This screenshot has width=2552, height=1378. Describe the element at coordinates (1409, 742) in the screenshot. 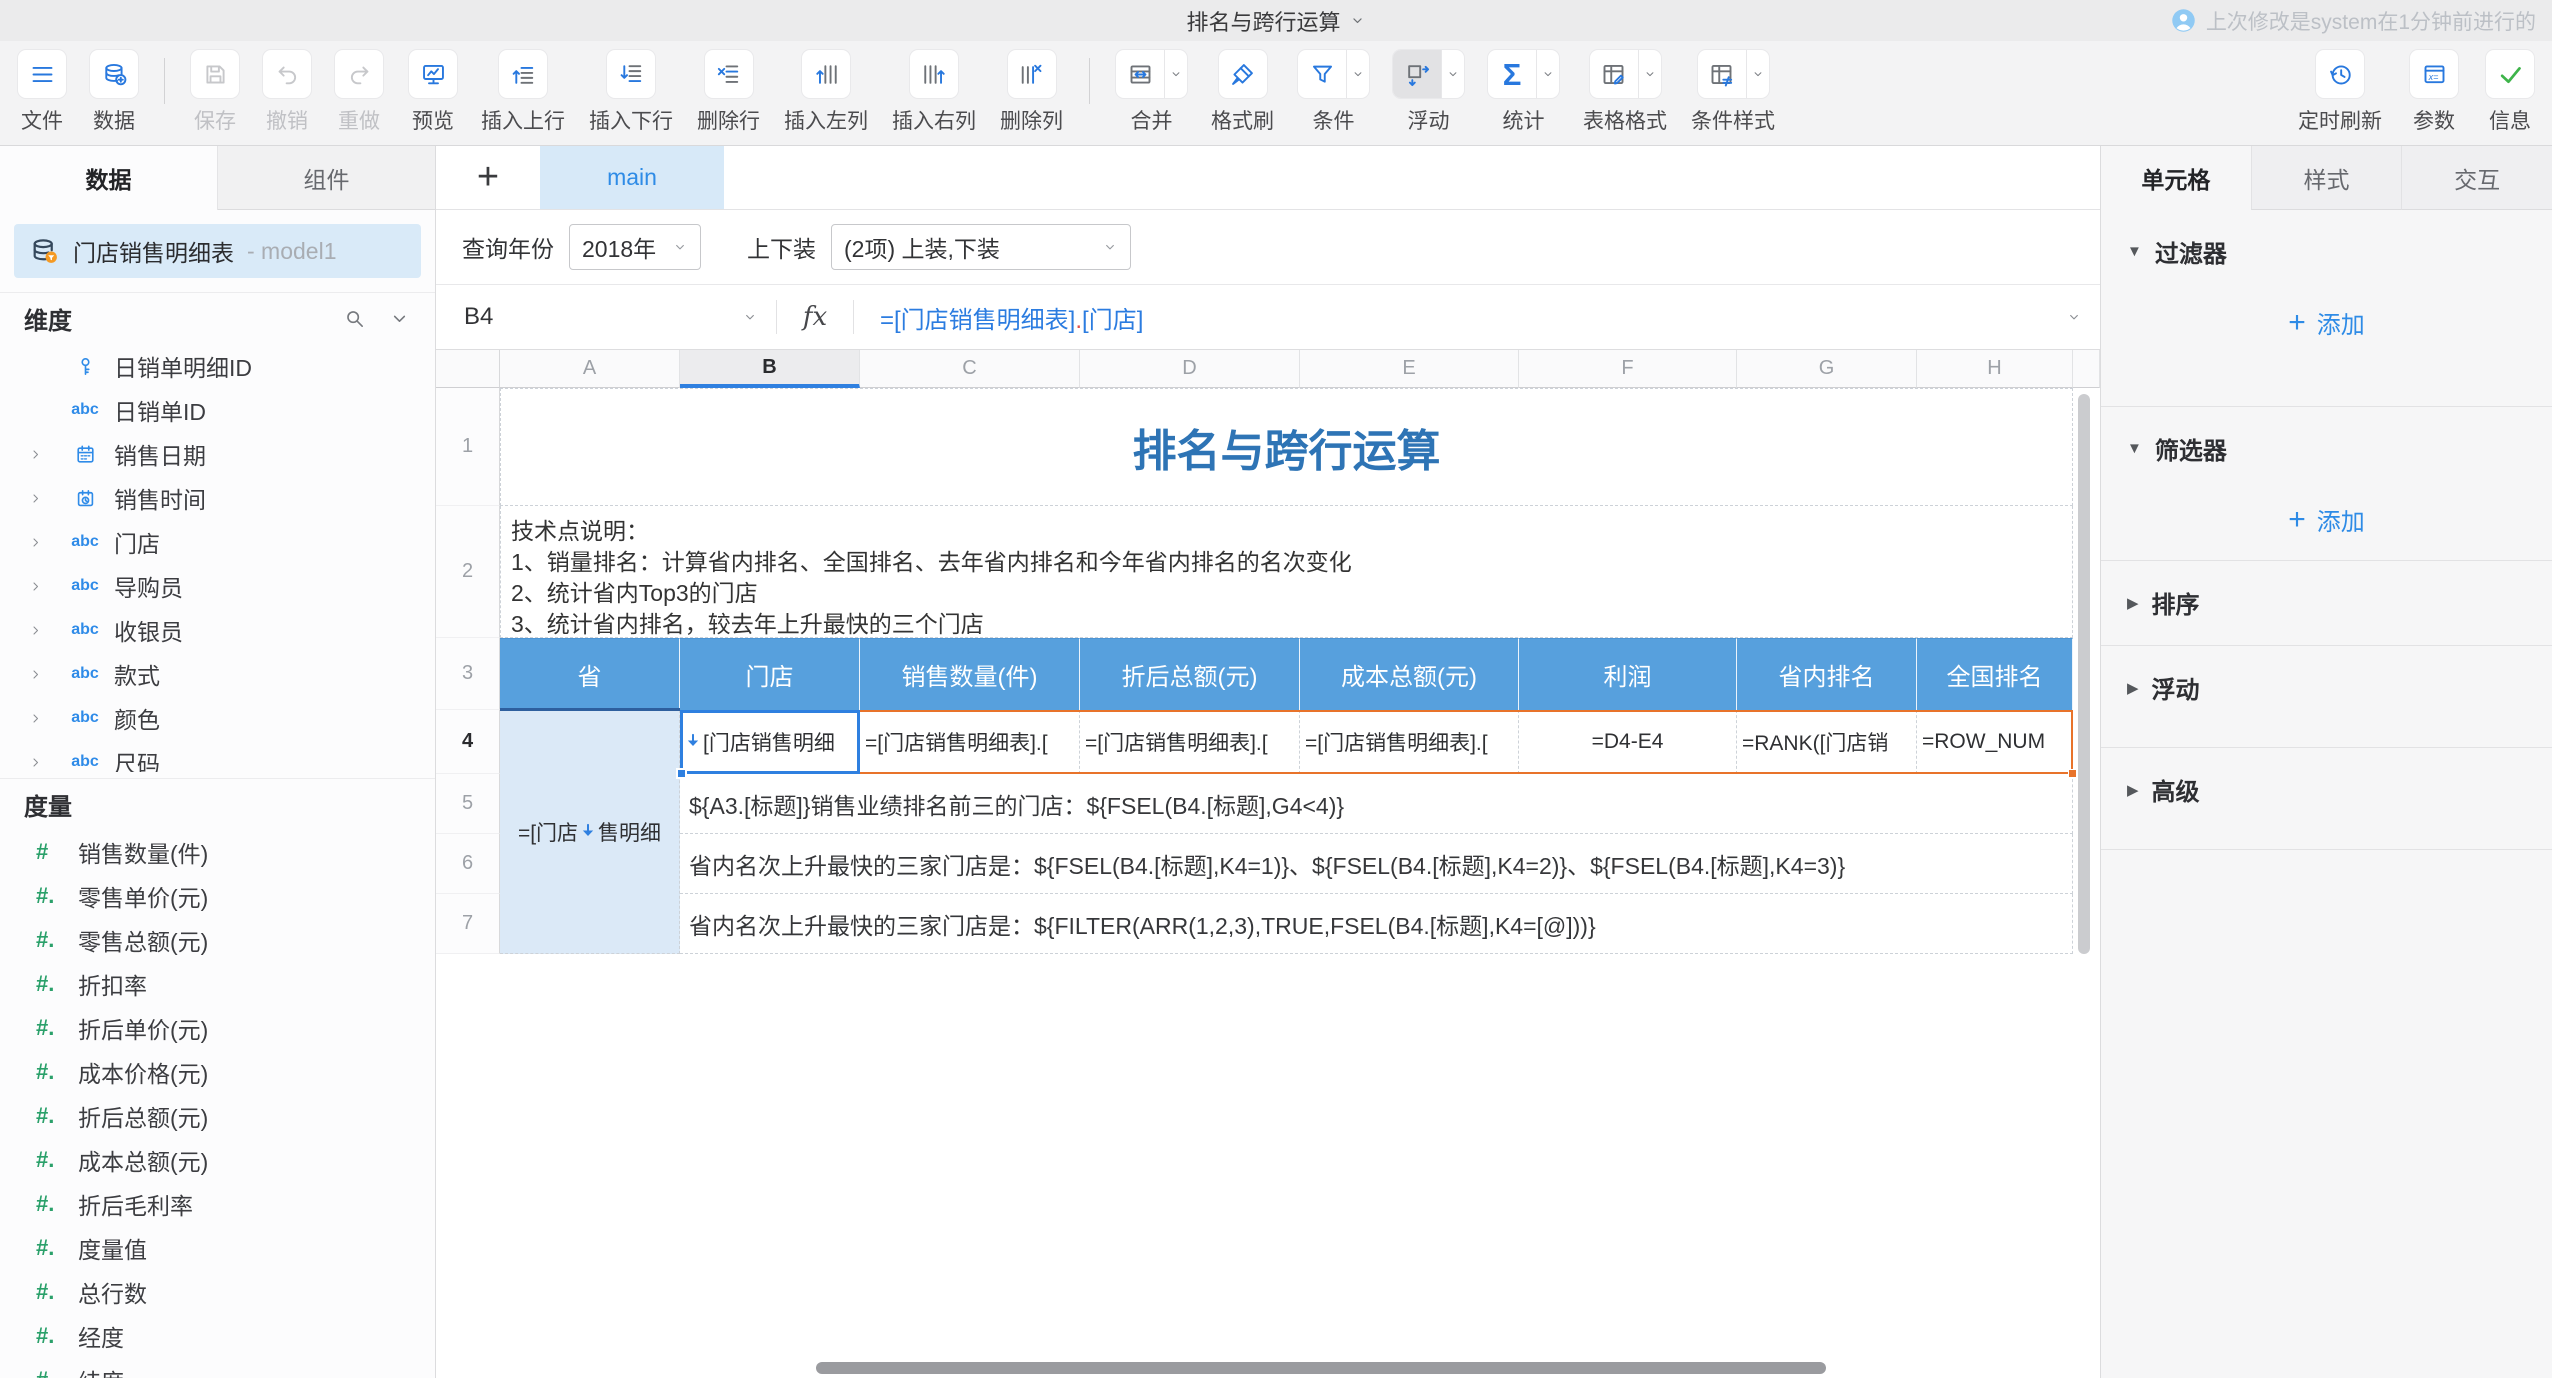

I see `formula-cell-E4: =[门店销售明细表].[` at that location.